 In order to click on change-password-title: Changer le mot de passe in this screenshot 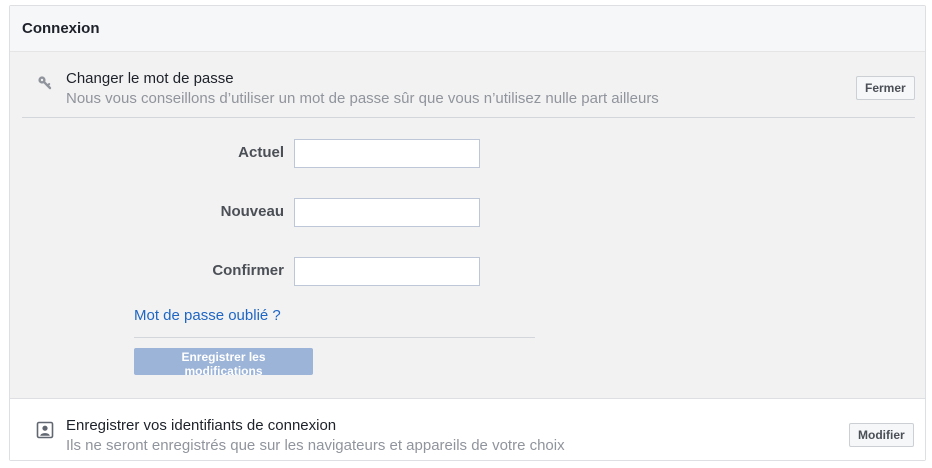, I will do `click(150, 78)`.